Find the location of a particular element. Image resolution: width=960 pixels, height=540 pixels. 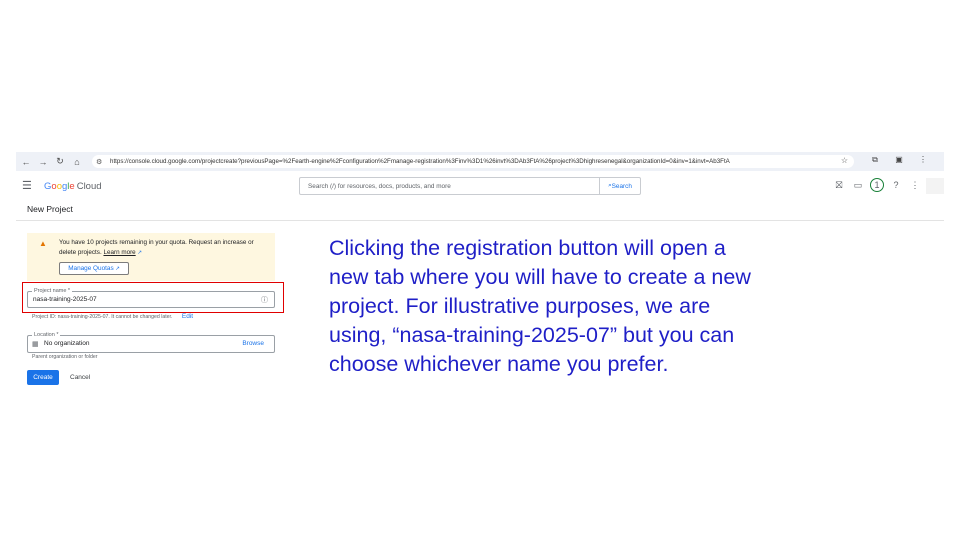

location-field: Location * ▦ No organization Browse is located at coordinates (151, 342).